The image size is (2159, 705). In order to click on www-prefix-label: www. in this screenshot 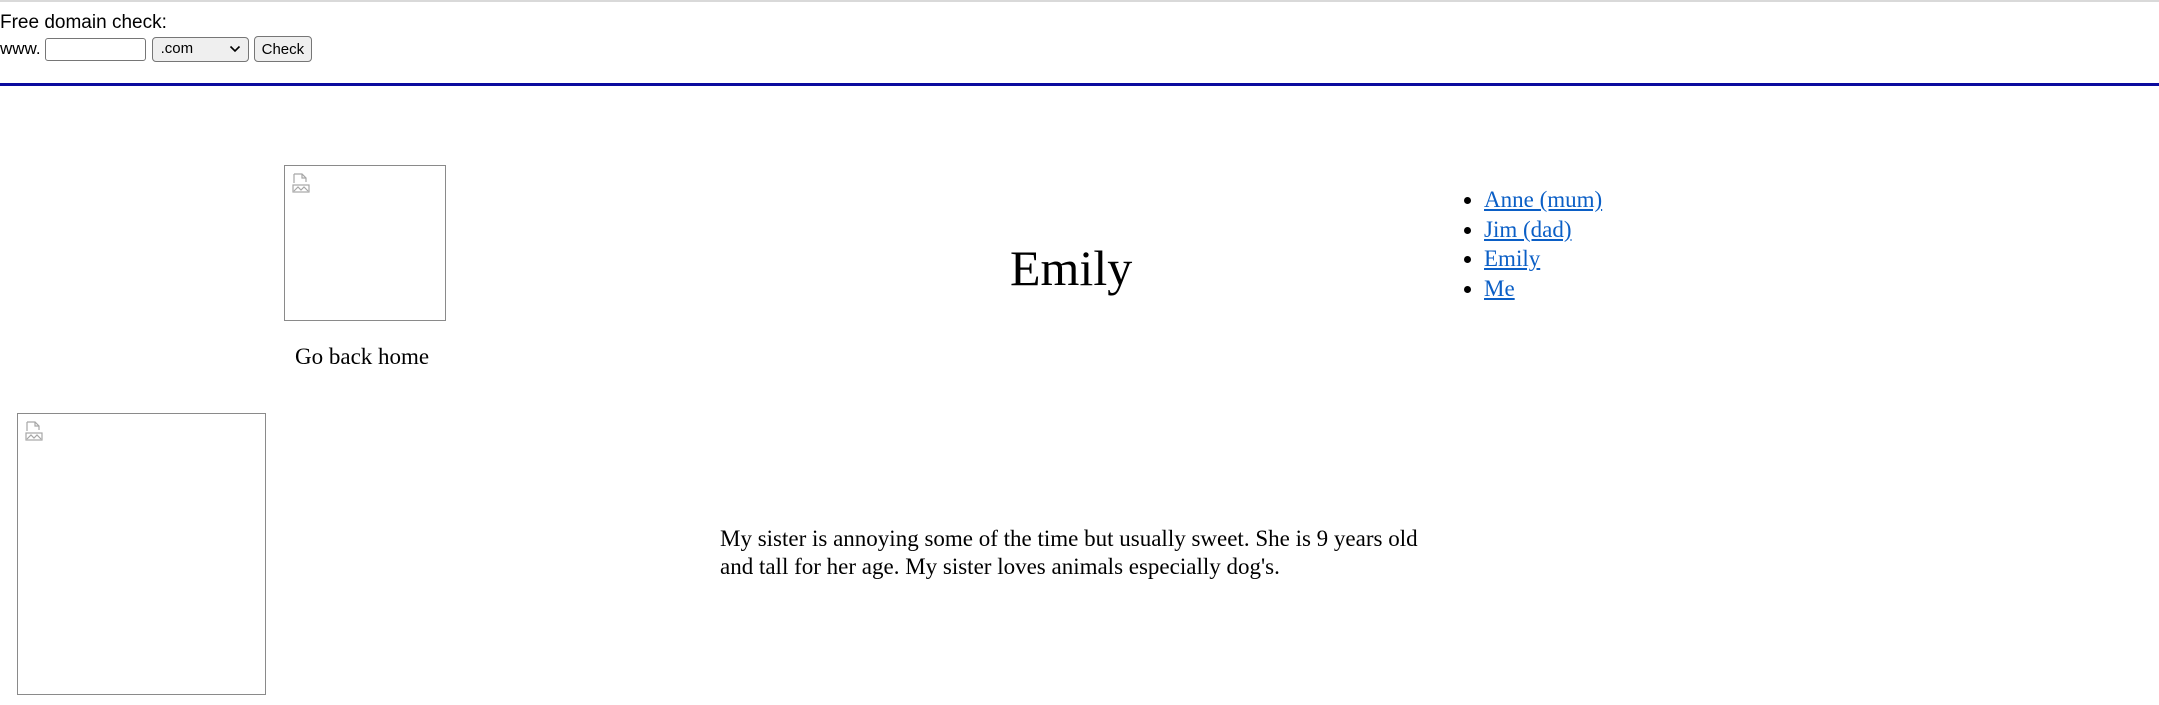, I will do `click(20, 48)`.